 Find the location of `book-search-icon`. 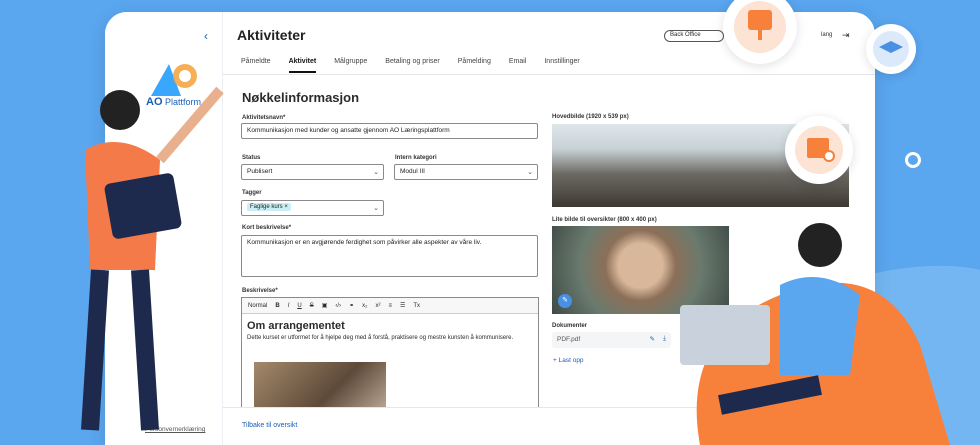

book-search-icon is located at coordinates (819, 150).